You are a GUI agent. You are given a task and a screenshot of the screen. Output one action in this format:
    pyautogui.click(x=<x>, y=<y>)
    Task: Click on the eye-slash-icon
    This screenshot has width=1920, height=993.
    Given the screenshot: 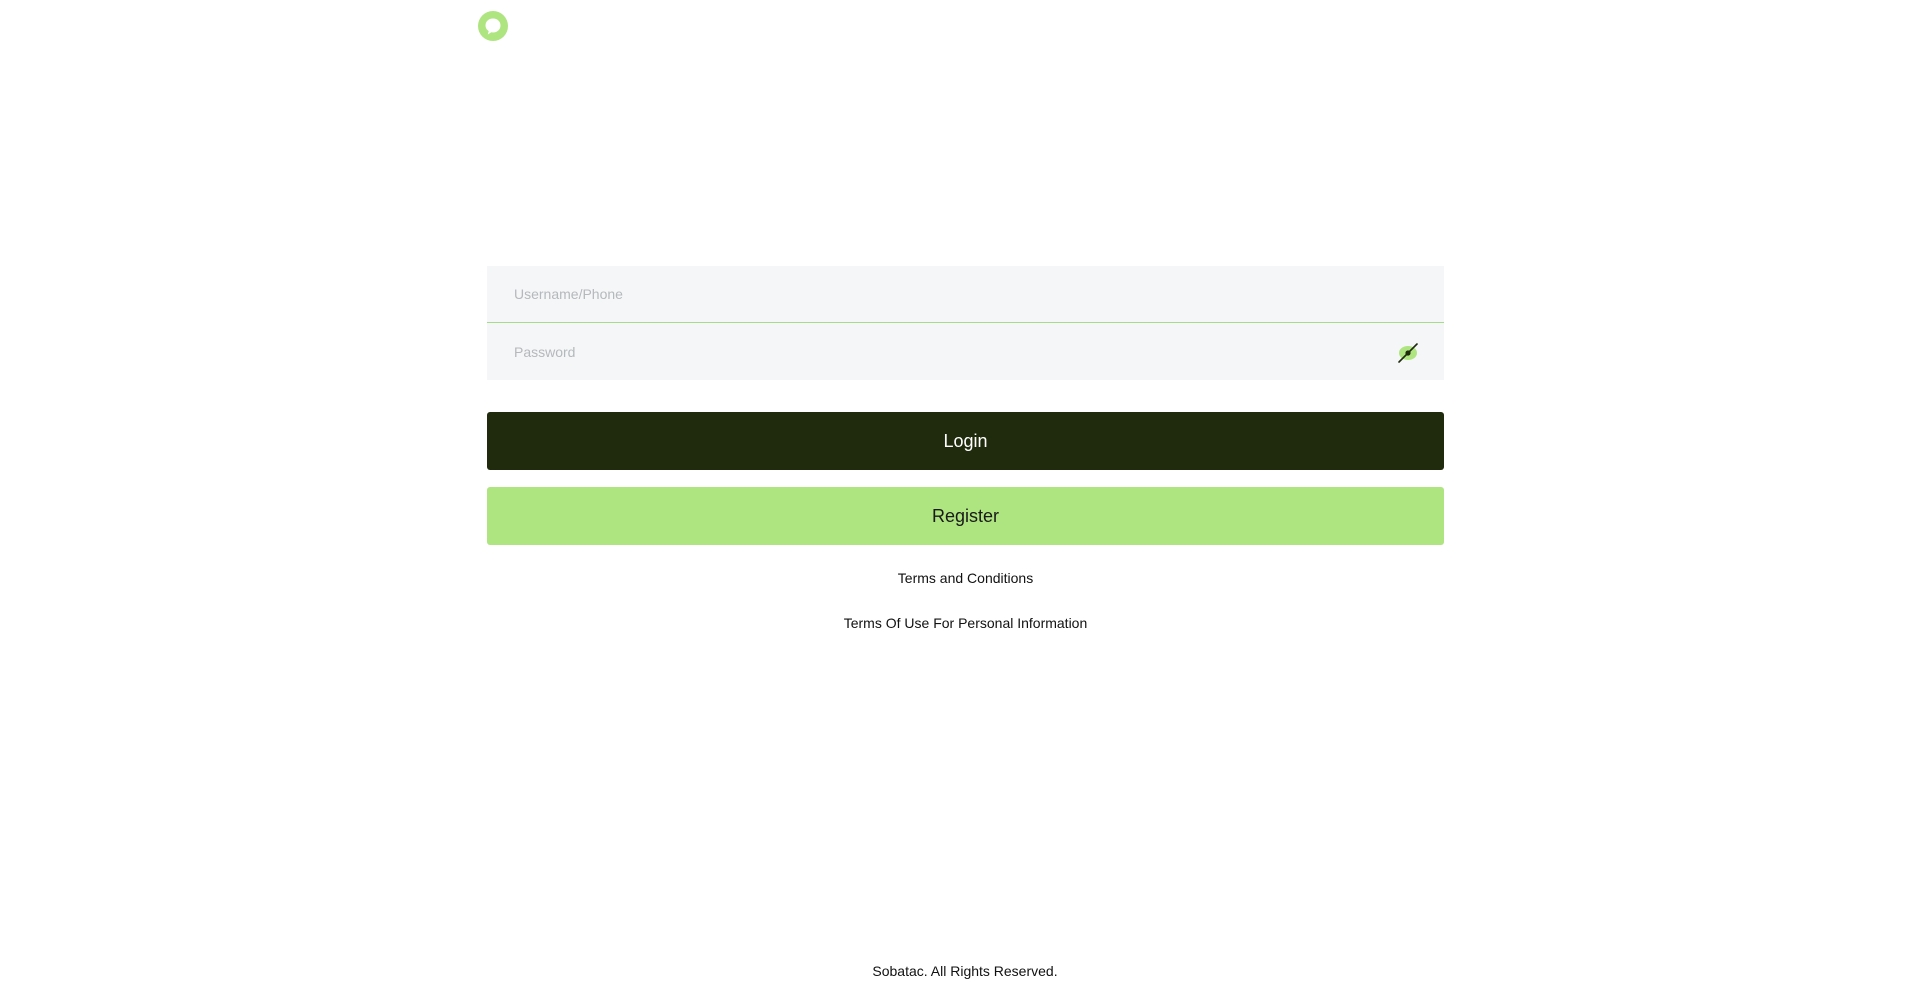 What is the action you would take?
    pyautogui.click(x=1408, y=353)
    